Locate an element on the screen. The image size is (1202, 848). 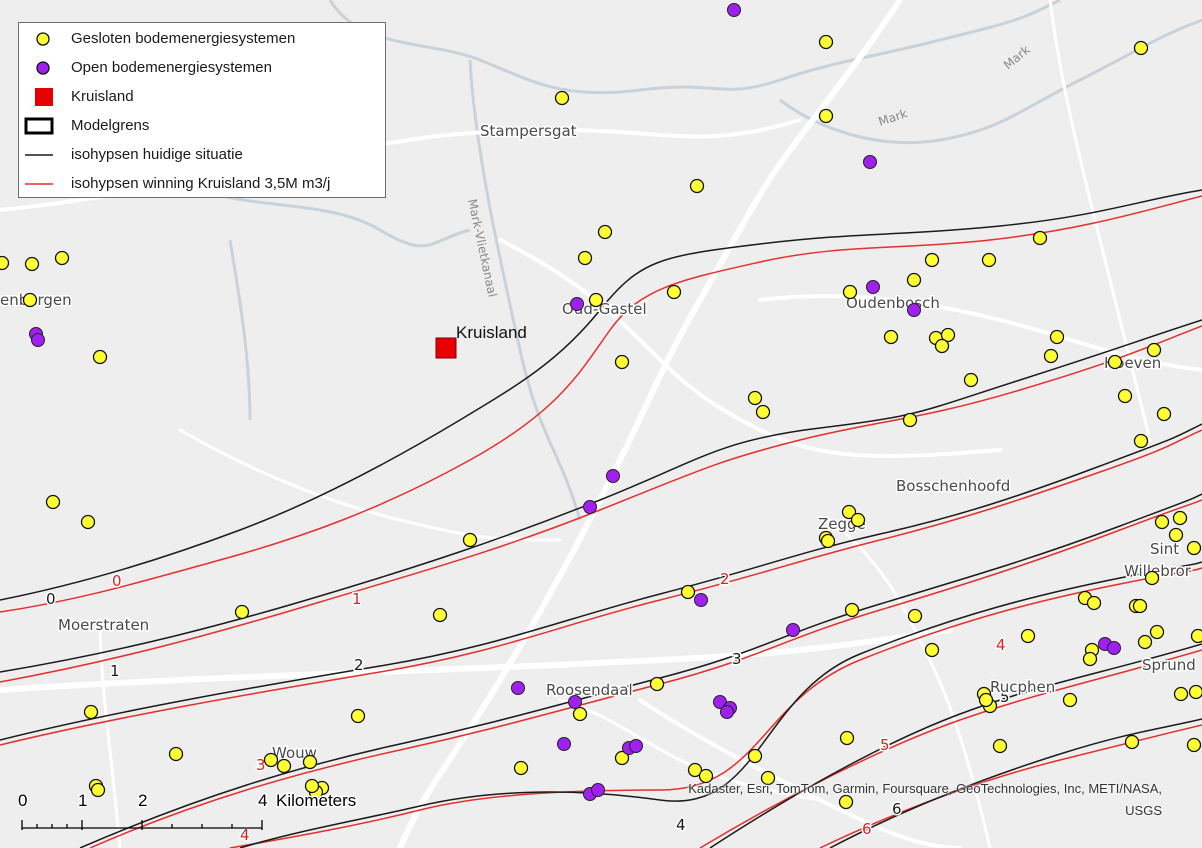
scale-bar: 0 1 2 4 Kilometers is located at coordinates (188, 810).